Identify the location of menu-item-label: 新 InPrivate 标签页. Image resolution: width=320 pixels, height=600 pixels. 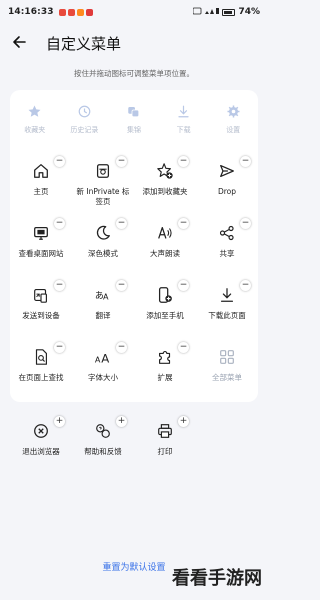
(103, 196).